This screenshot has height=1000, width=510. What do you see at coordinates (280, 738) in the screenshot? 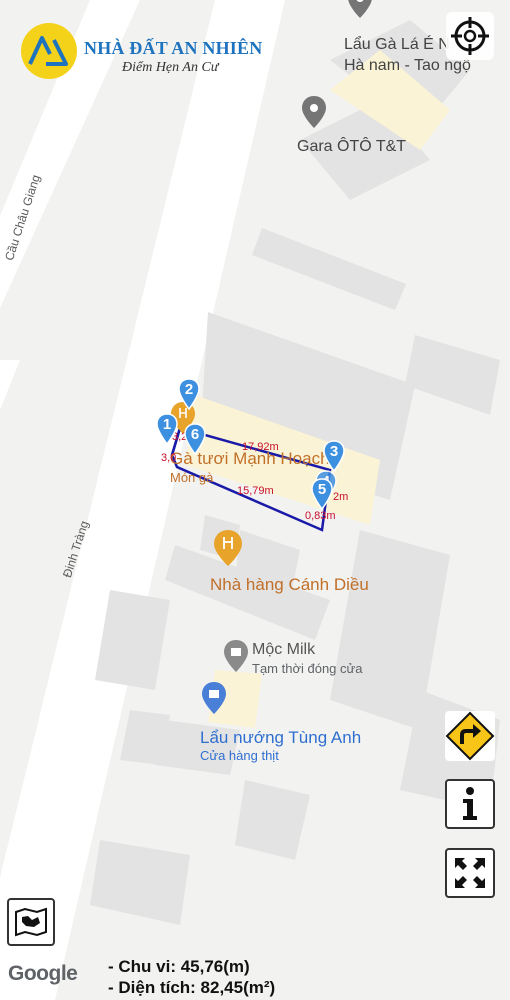
I see `poi-tung-anh: Lẩu nướng Tùng Anh` at bounding box center [280, 738].